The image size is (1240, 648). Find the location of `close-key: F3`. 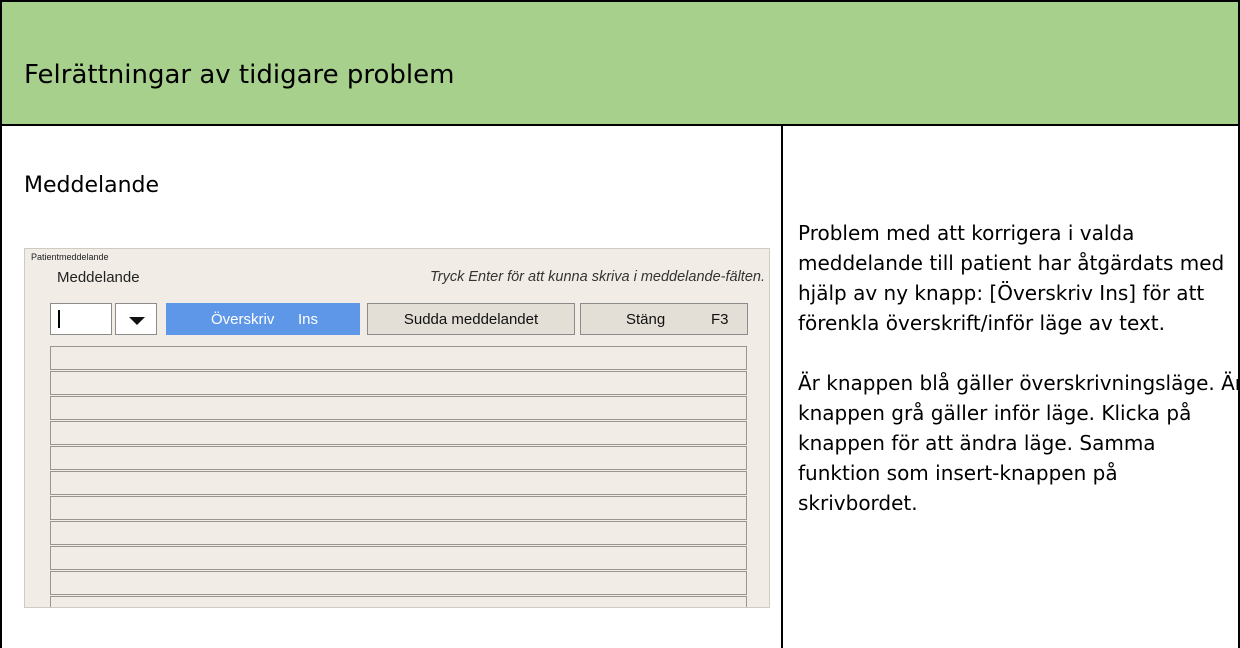

close-key: F3 is located at coordinates (720, 319).